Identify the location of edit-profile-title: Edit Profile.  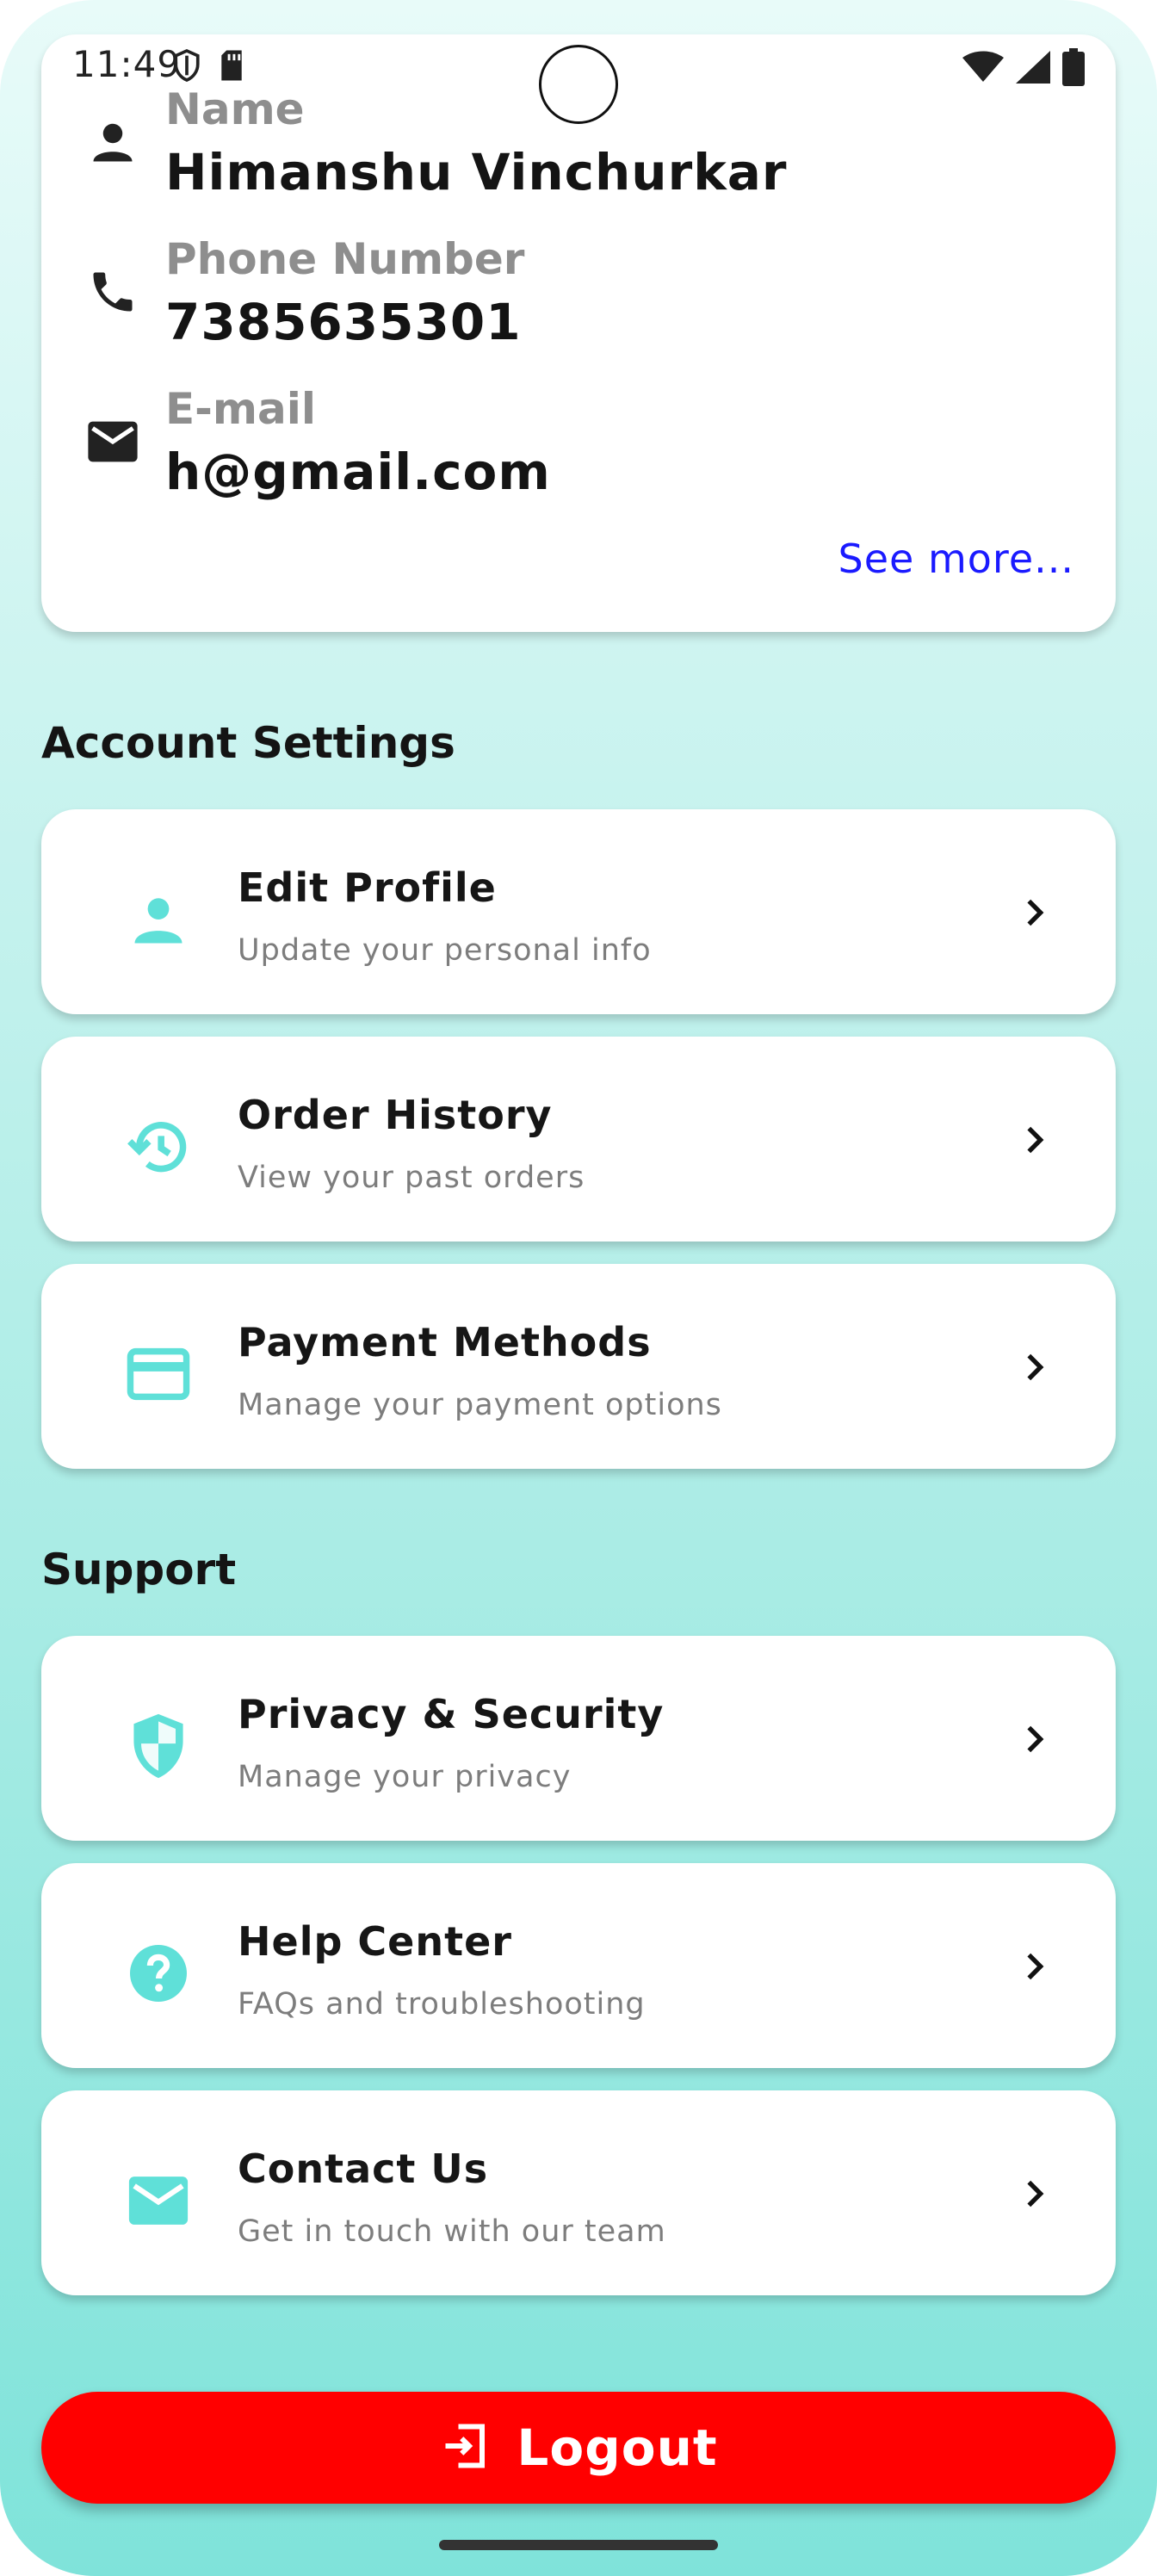
(367, 888).